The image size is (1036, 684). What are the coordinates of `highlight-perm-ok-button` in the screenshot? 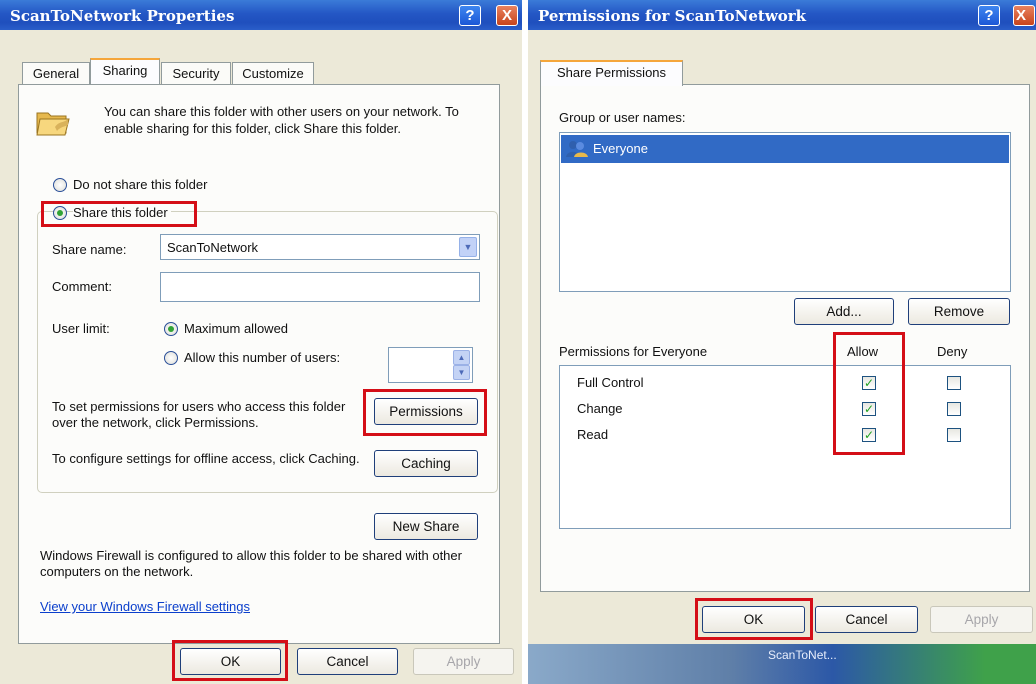 It's located at (754, 619).